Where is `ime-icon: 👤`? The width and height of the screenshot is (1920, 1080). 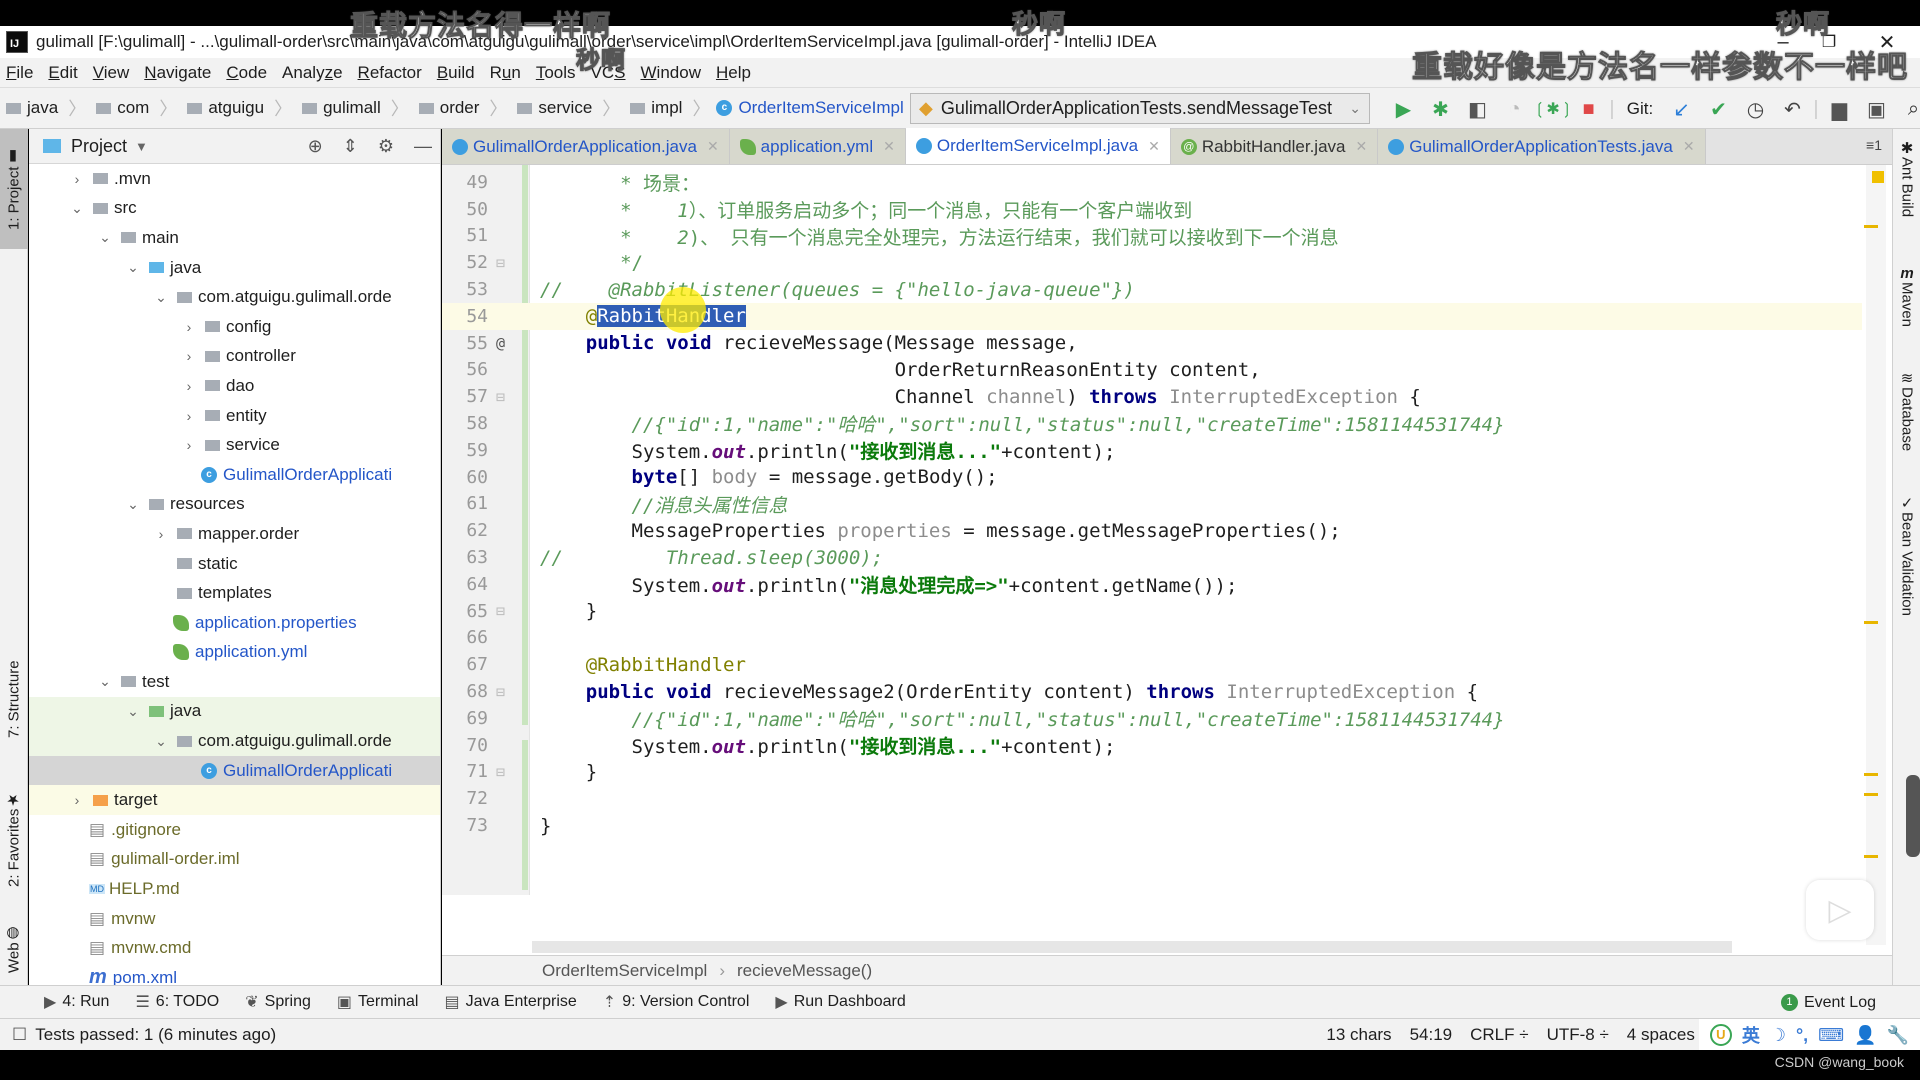
ime-icon: 👤 is located at coordinates (1865, 1035).